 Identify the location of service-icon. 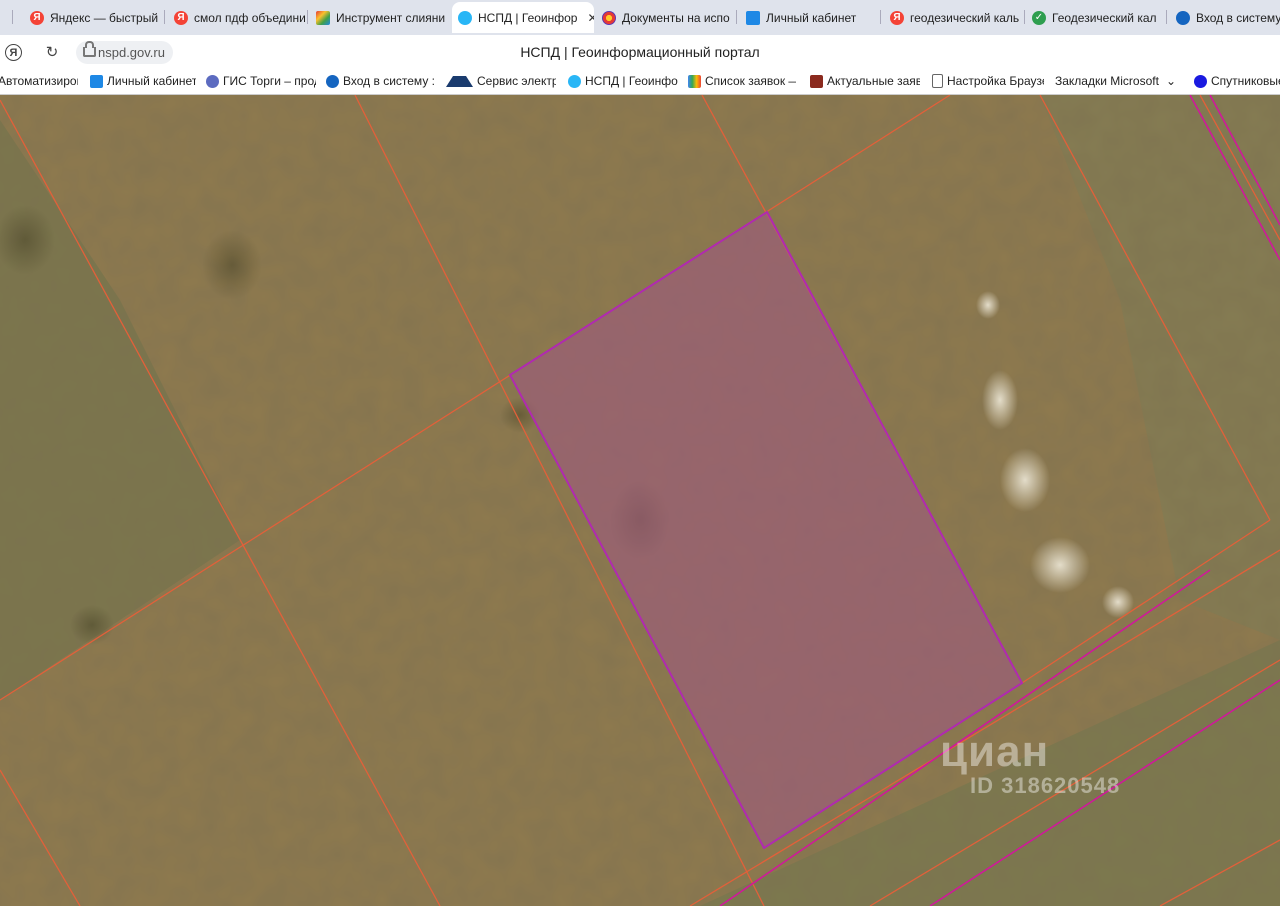
(459, 81).